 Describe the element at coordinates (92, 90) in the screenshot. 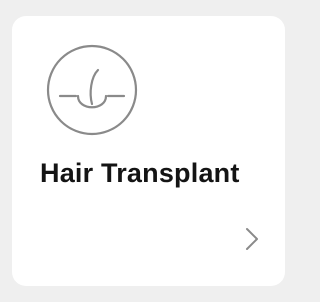

I see `hair-follicle-icon` at that location.